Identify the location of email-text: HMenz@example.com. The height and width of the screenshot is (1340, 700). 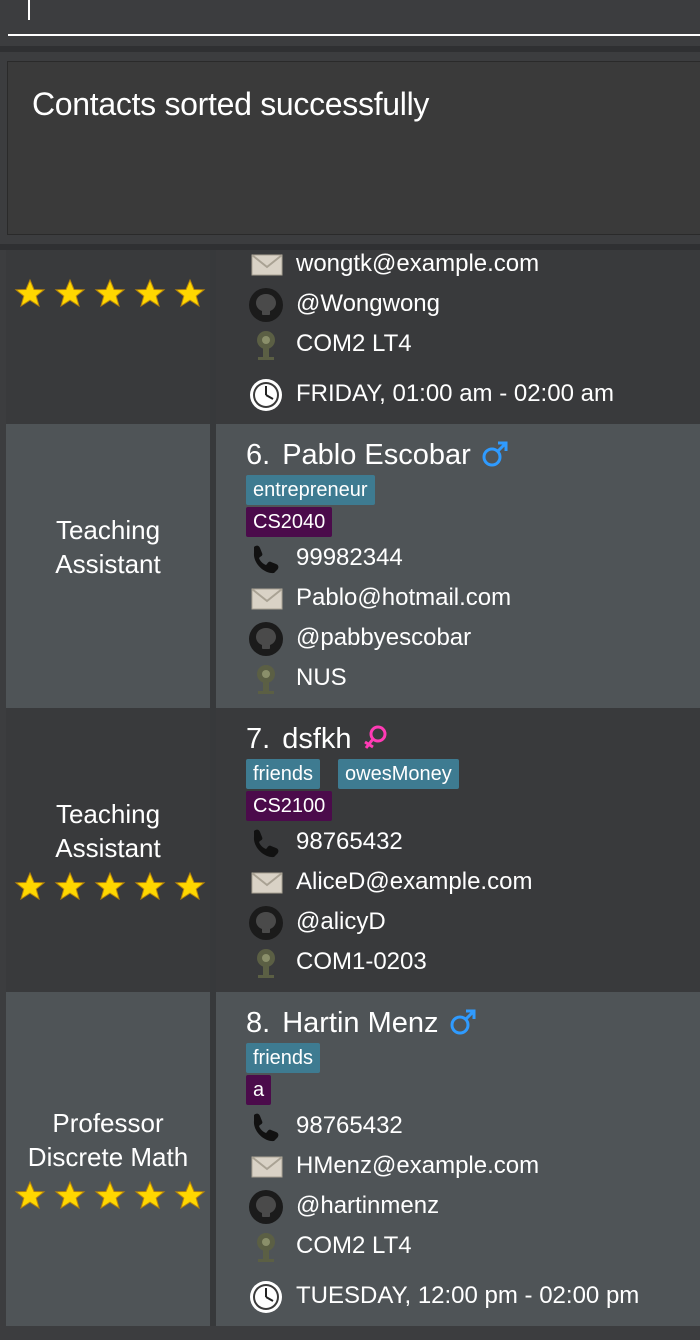
(418, 1165).